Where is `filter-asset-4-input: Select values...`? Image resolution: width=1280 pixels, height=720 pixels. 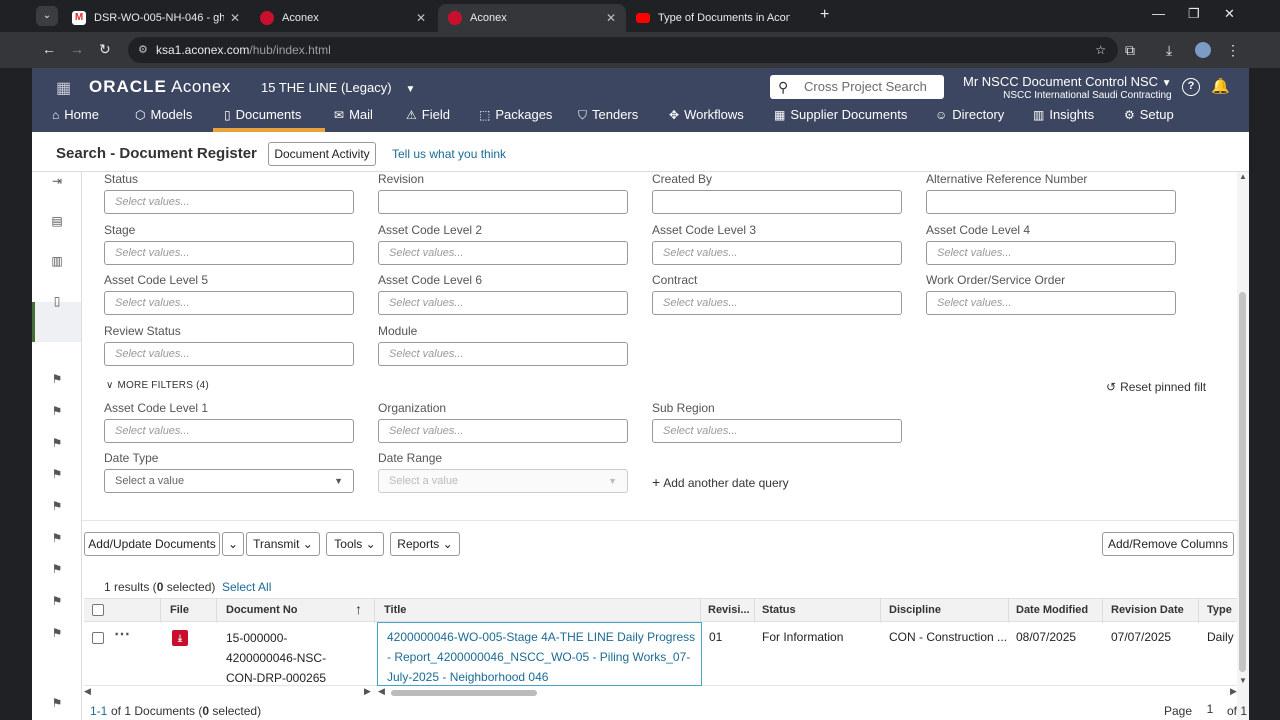
filter-asset-4-input: Select values... is located at coordinates (1051, 253).